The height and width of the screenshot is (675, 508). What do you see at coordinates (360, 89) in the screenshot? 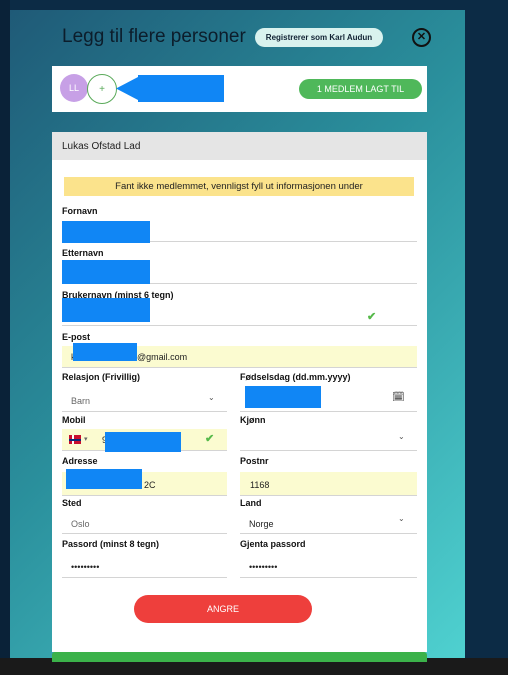
I see `members-added-badge: 1 MEDLEM LAGT TIL` at bounding box center [360, 89].